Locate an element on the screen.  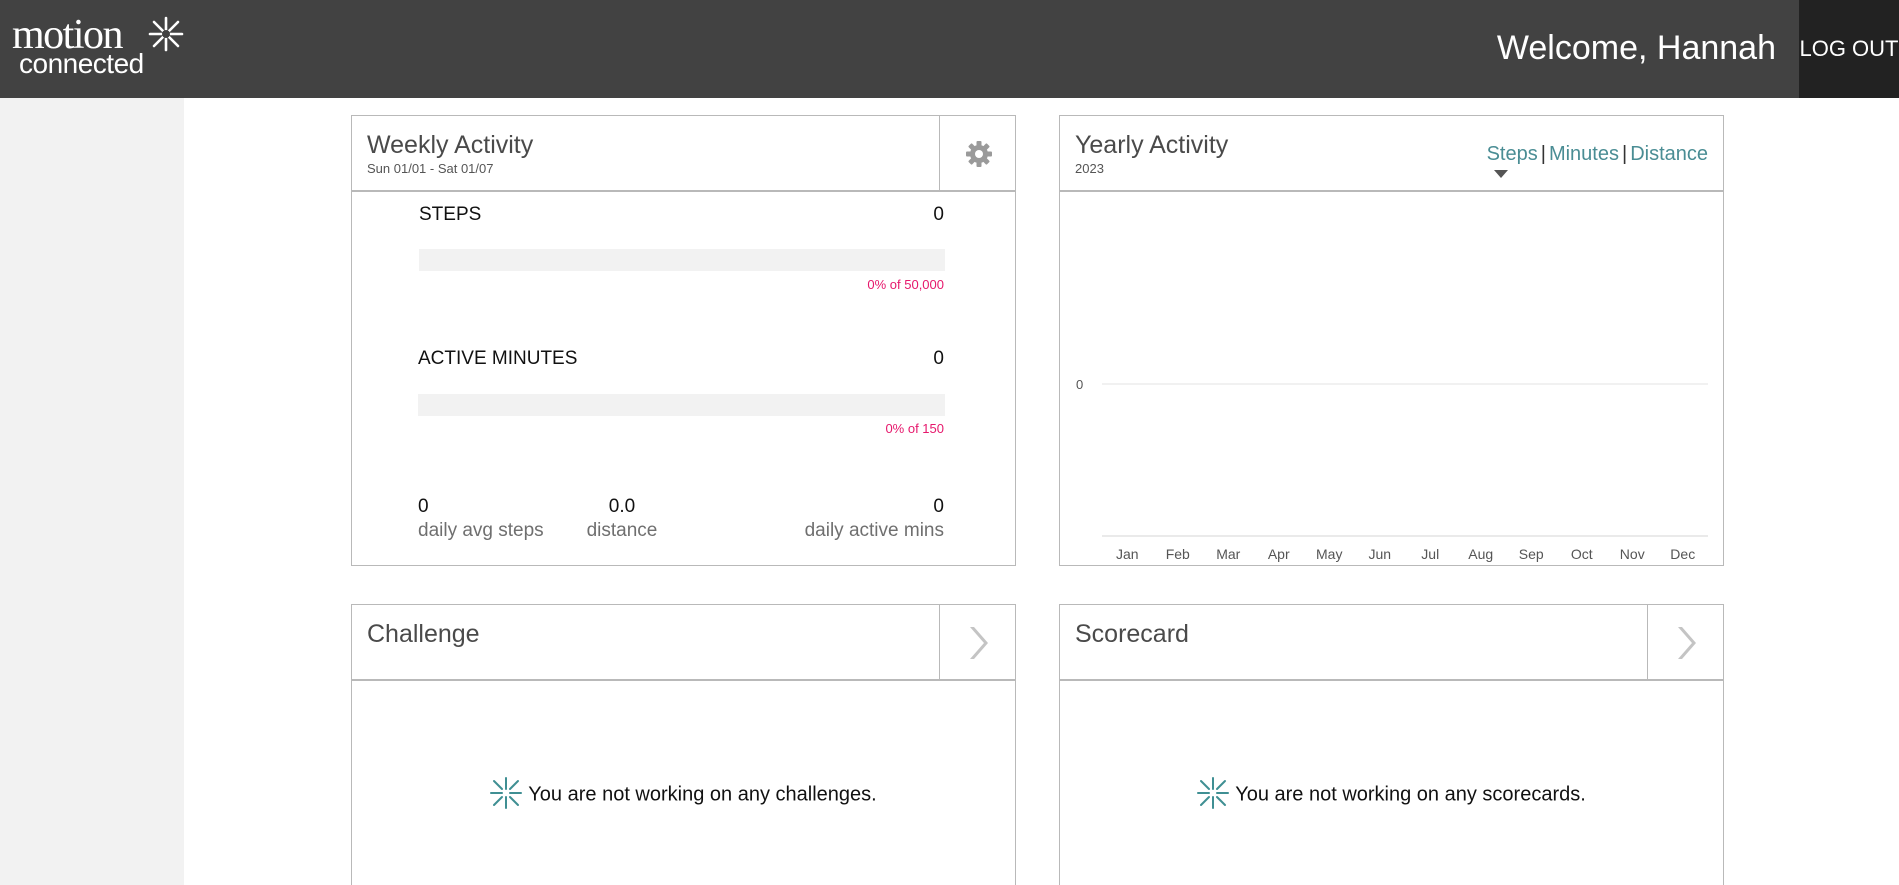
weekly-settings-button is located at coordinates (977, 153).